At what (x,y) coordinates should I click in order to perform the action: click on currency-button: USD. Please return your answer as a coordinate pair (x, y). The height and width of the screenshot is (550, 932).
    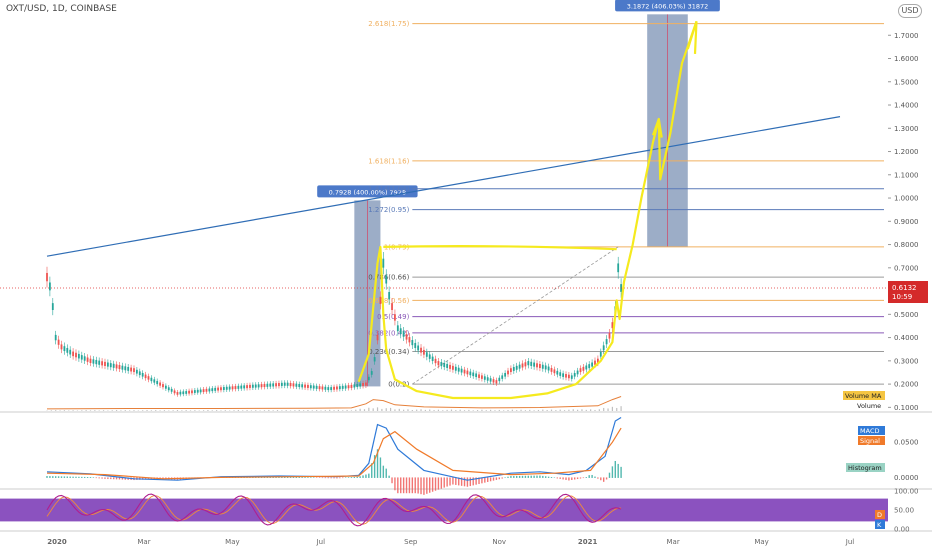
    Looking at the image, I should click on (910, 11).